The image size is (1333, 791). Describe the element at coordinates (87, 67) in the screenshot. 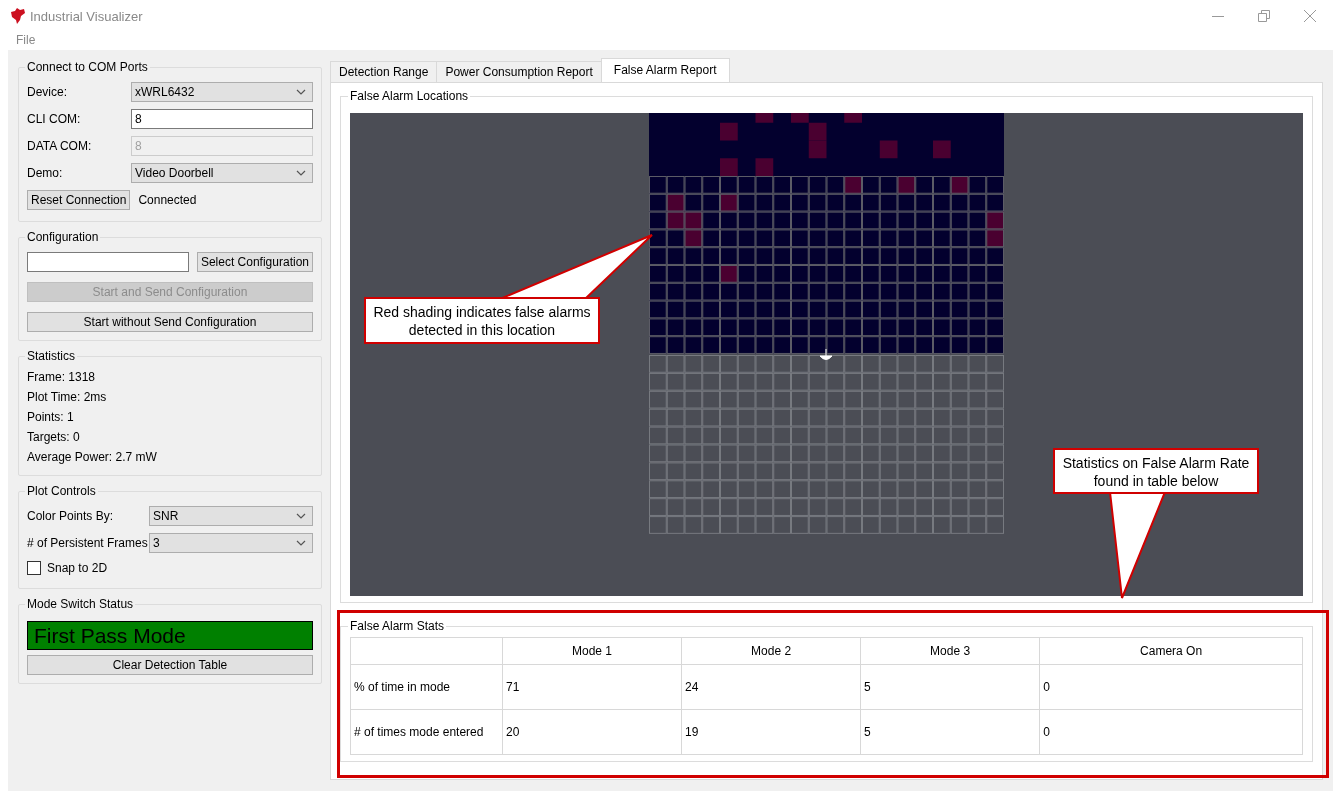

I see `group-title: Connect to COM Ports` at that location.